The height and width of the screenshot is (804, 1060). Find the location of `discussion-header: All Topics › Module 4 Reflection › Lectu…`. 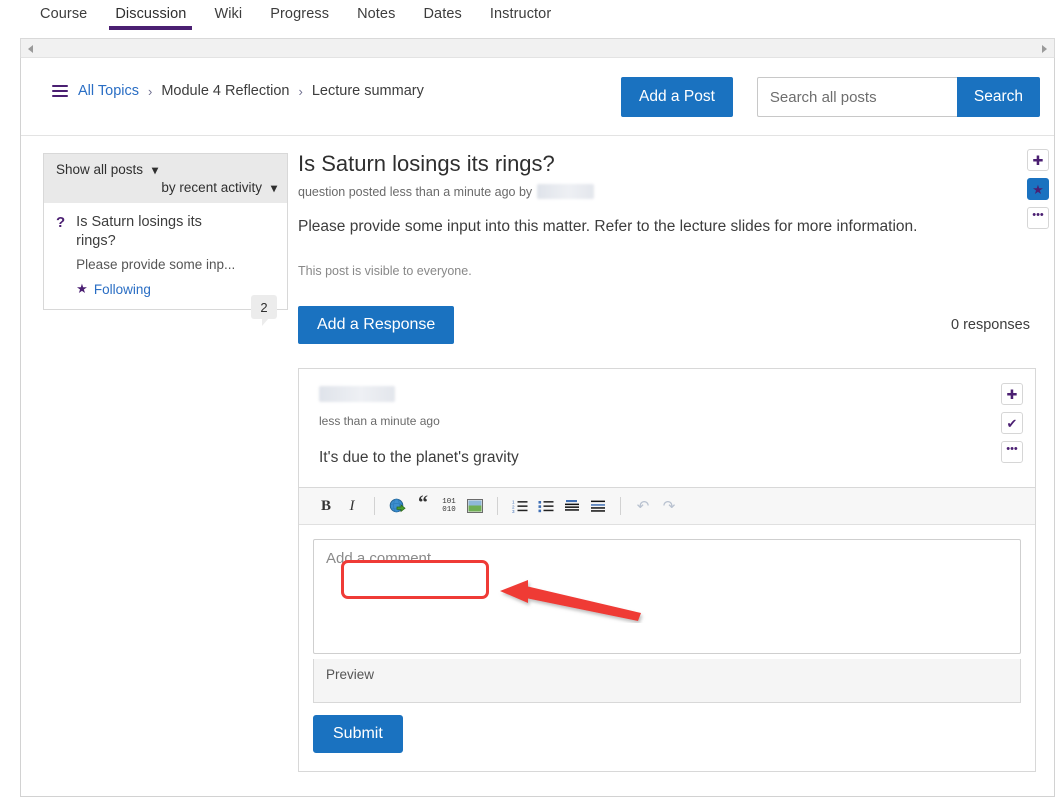

discussion-header: All Topics › Module 4 Reflection › Lectu… is located at coordinates (537, 97).